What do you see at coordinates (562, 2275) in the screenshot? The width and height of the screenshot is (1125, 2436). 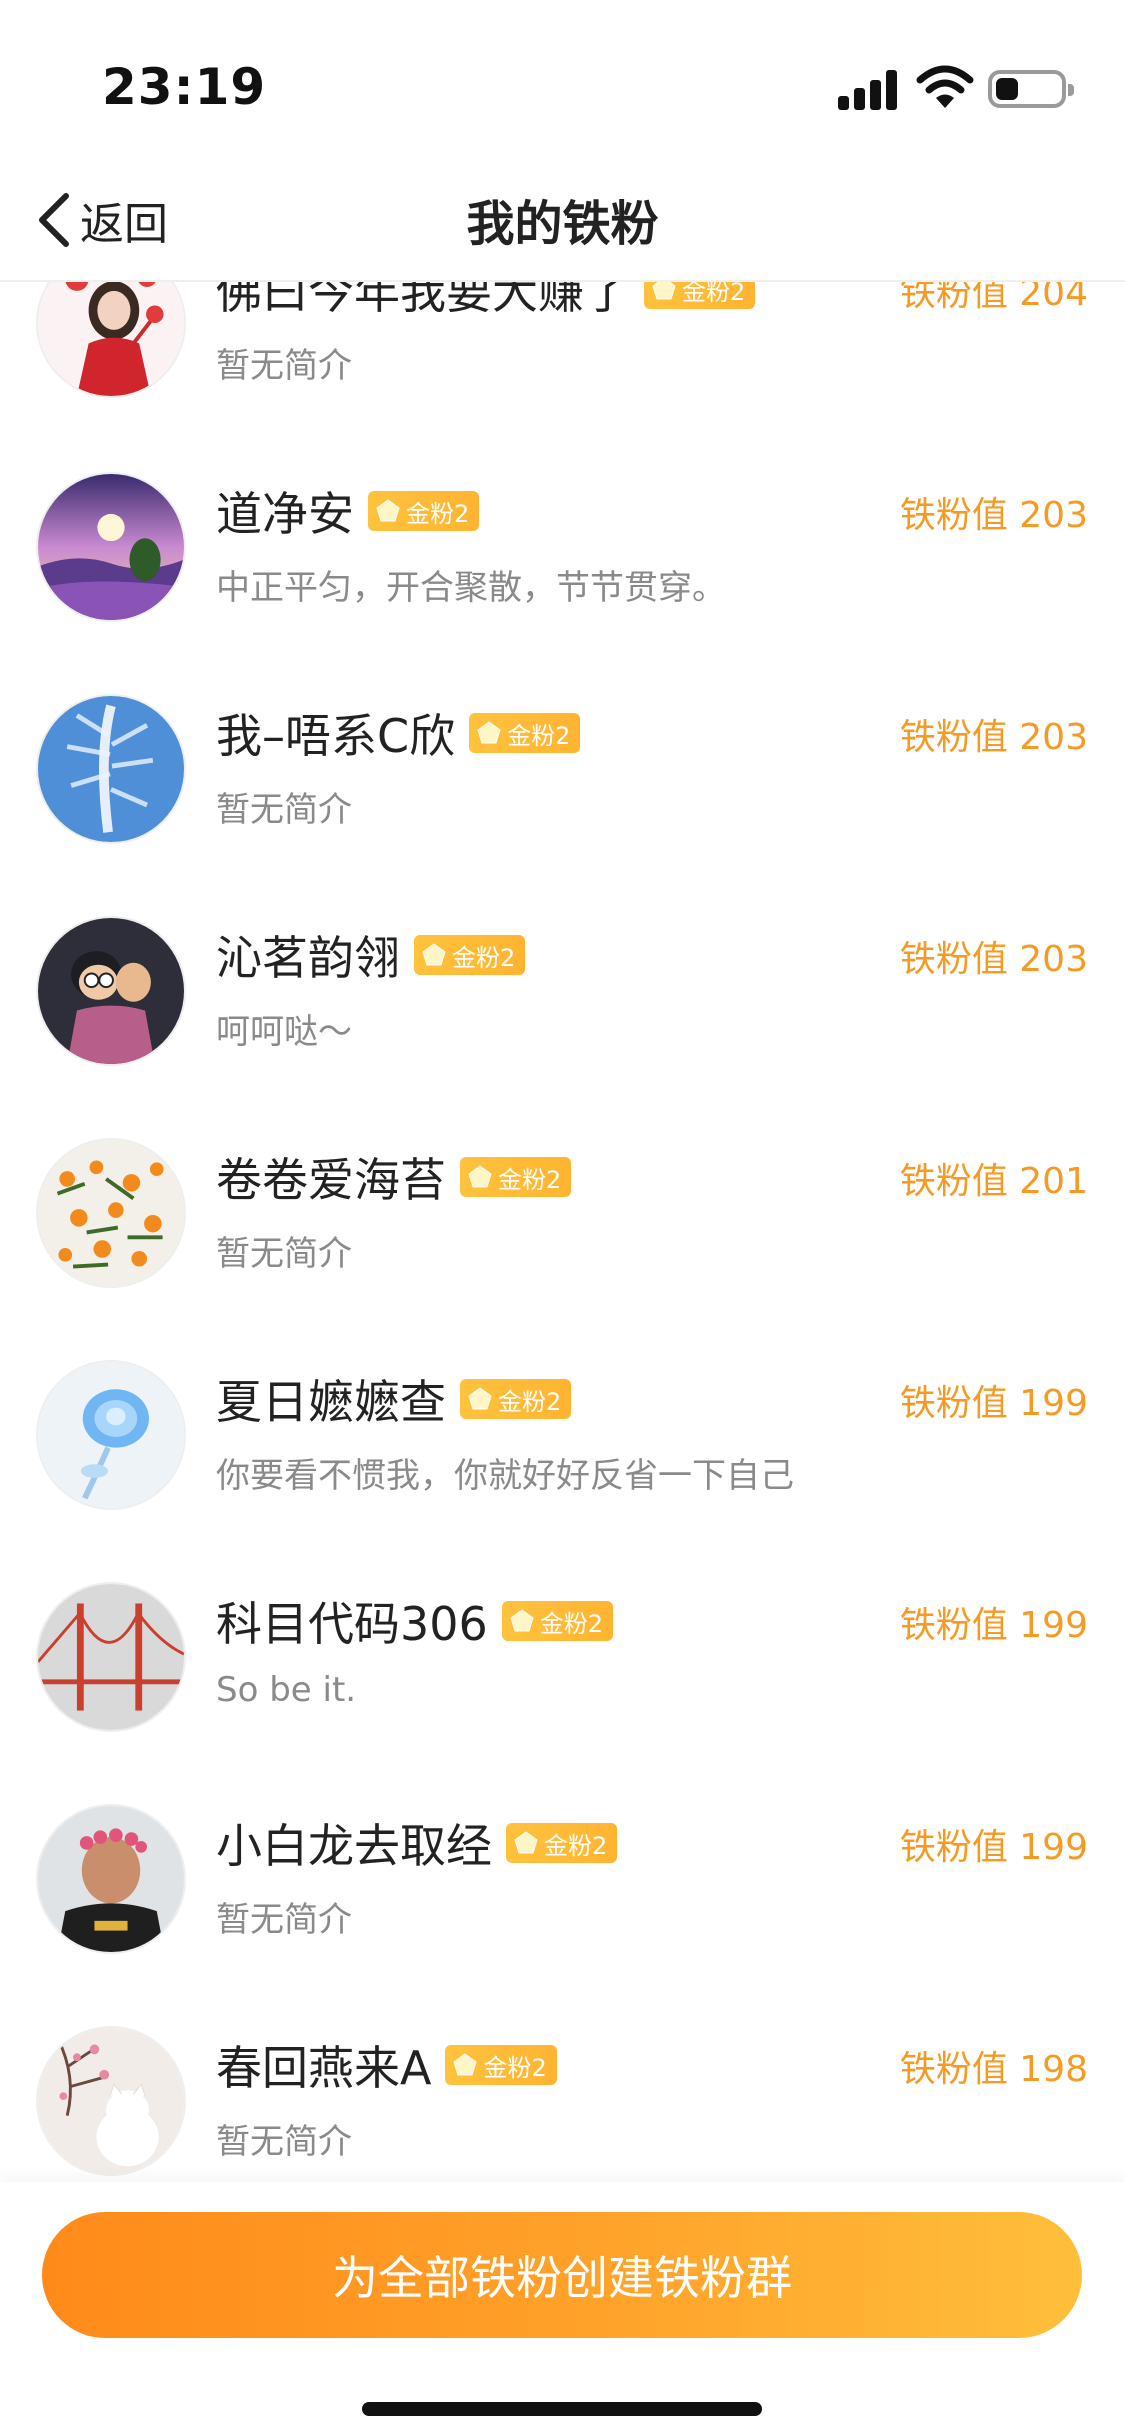 I see `create-fan-group-button: 为全部铁粉创建铁粉群` at bounding box center [562, 2275].